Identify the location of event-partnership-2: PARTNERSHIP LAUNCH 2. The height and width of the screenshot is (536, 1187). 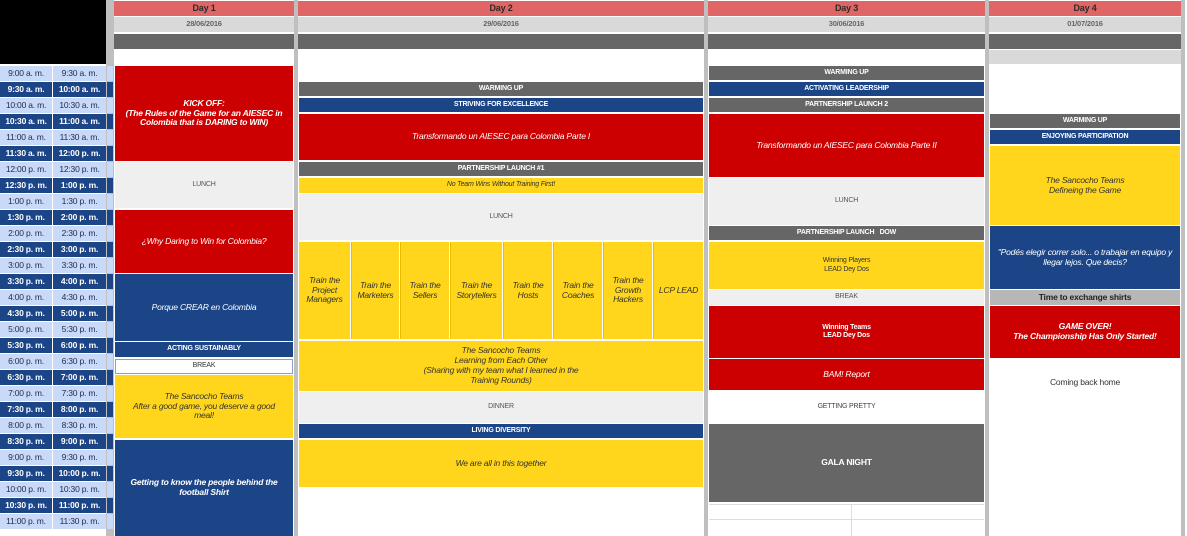
(846, 105).